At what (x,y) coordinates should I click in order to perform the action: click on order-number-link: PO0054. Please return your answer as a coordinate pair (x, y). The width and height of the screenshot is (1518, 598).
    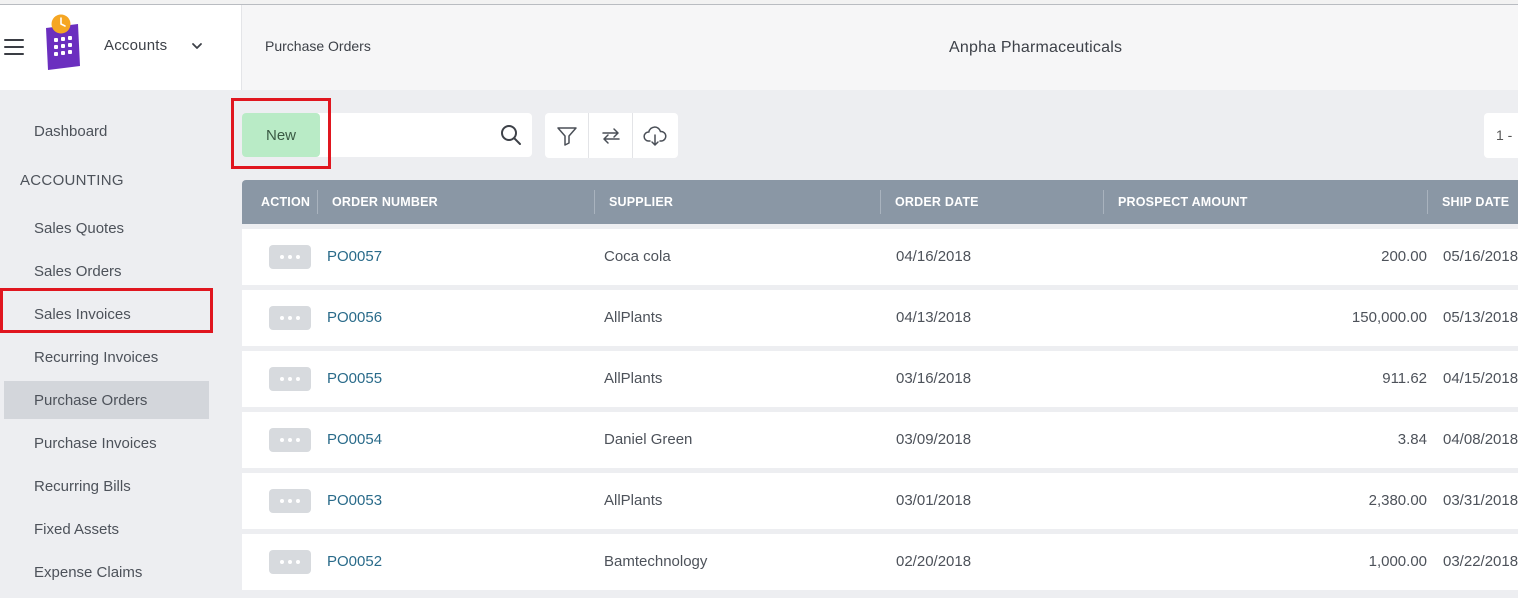
    Looking at the image, I should click on (354, 440).